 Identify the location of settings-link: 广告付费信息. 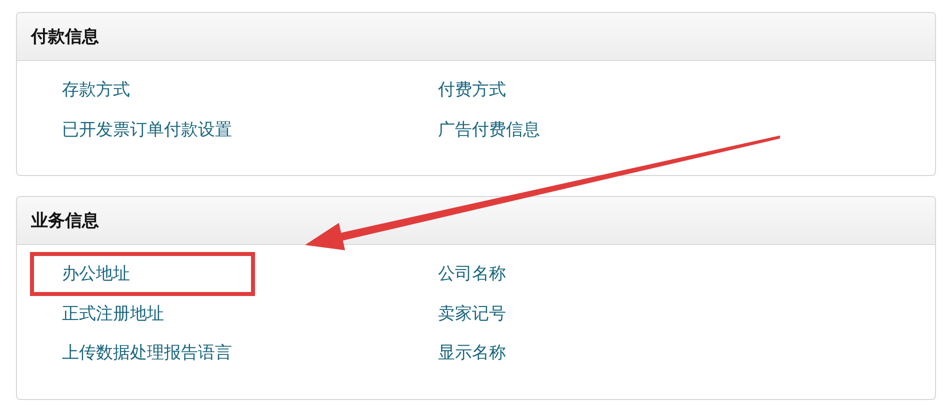
(489, 129).